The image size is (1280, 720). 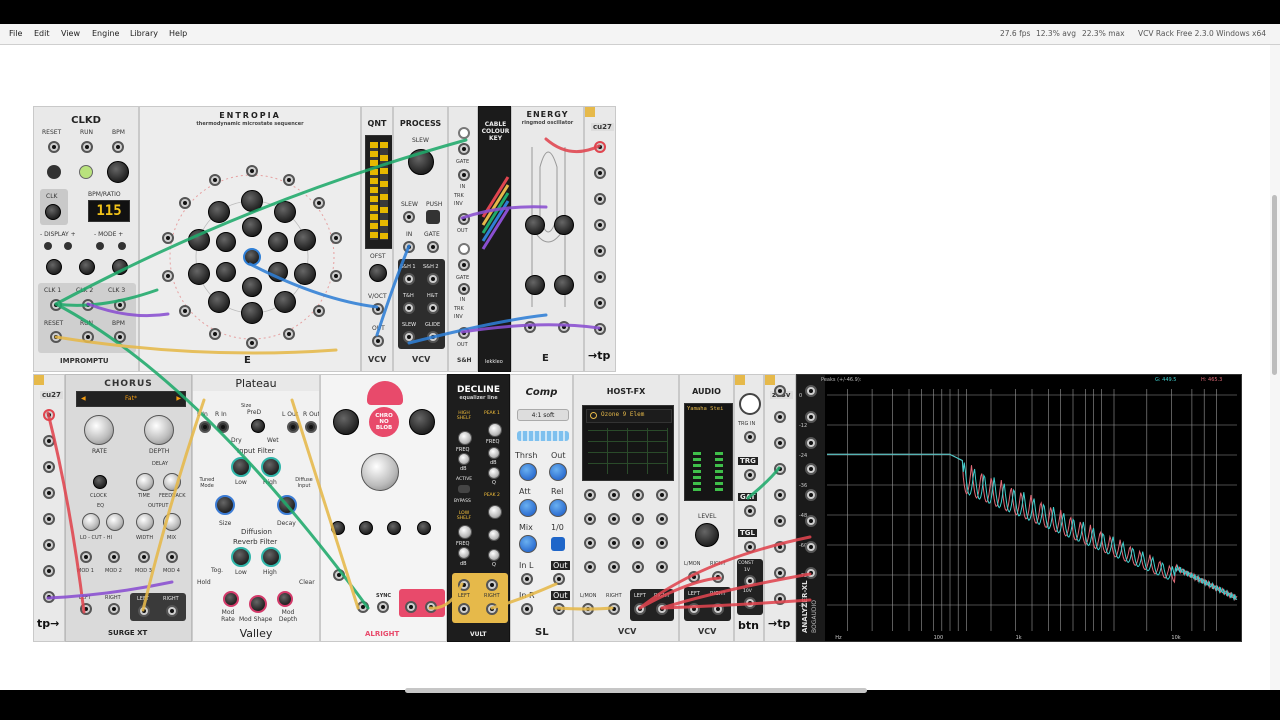 I want to click on module-qnt: QNT OFST V/OCT OUT VCV, so click(x=377, y=239).